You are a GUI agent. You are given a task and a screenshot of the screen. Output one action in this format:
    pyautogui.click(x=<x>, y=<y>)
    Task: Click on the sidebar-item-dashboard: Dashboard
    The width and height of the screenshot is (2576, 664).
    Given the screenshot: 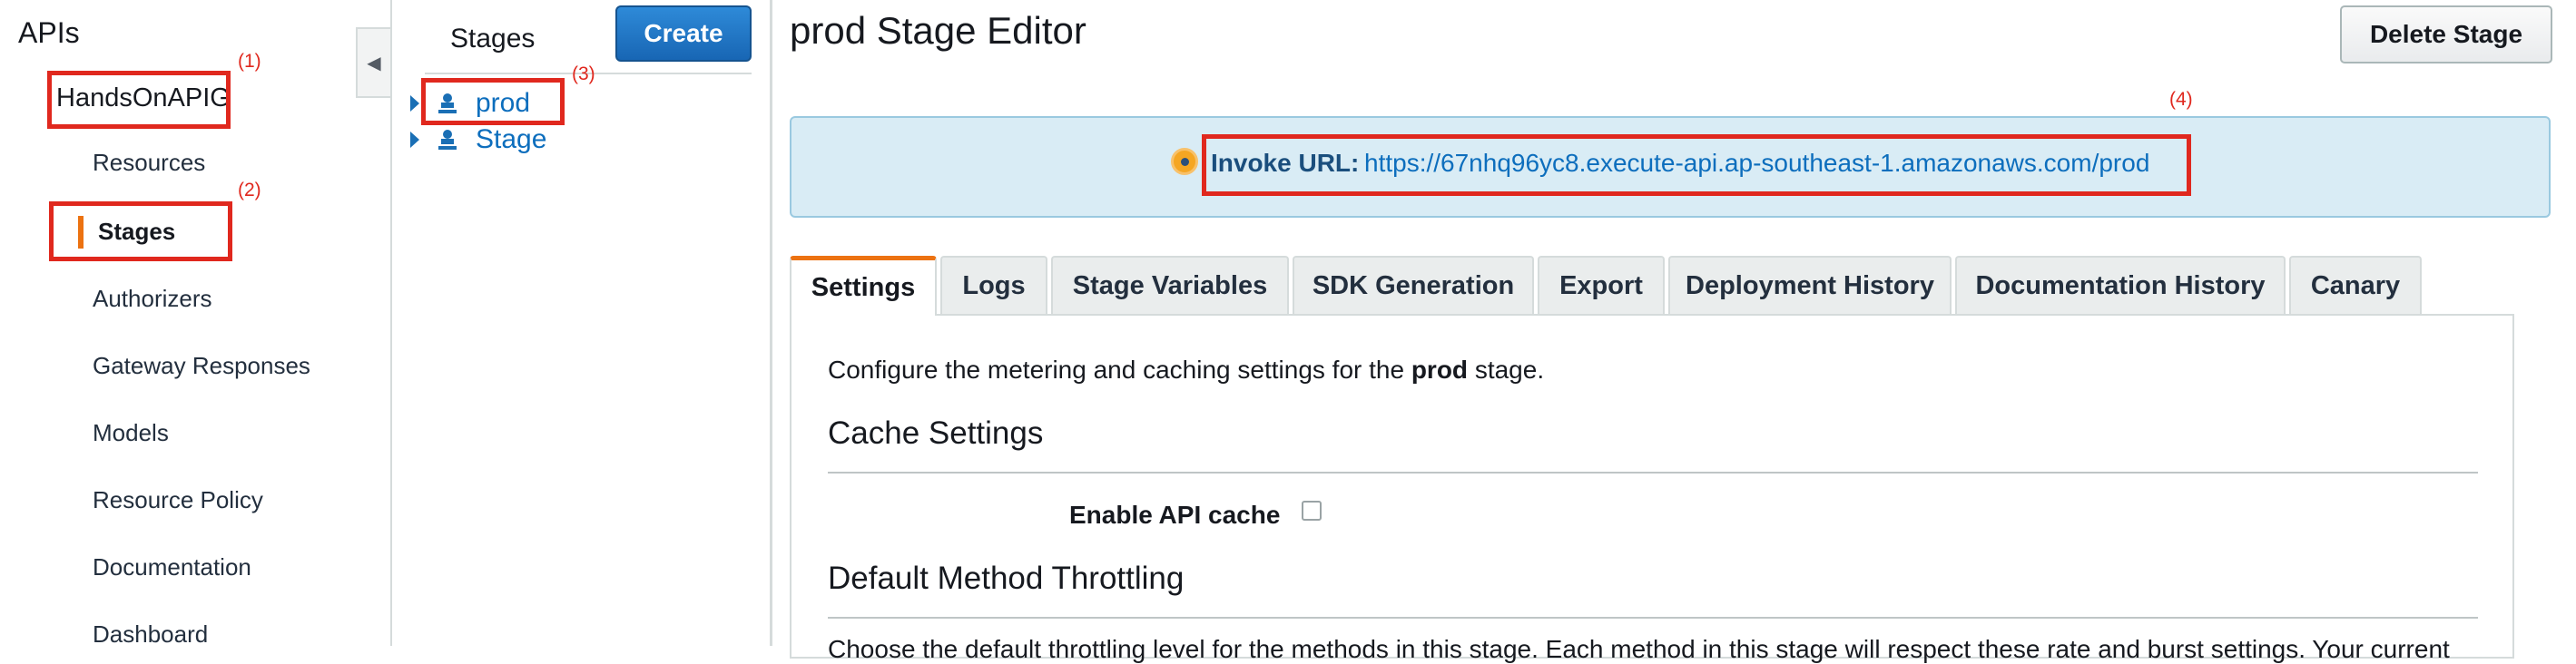 What is the action you would take?
    pyautogui.click(x=150, y=634)
    